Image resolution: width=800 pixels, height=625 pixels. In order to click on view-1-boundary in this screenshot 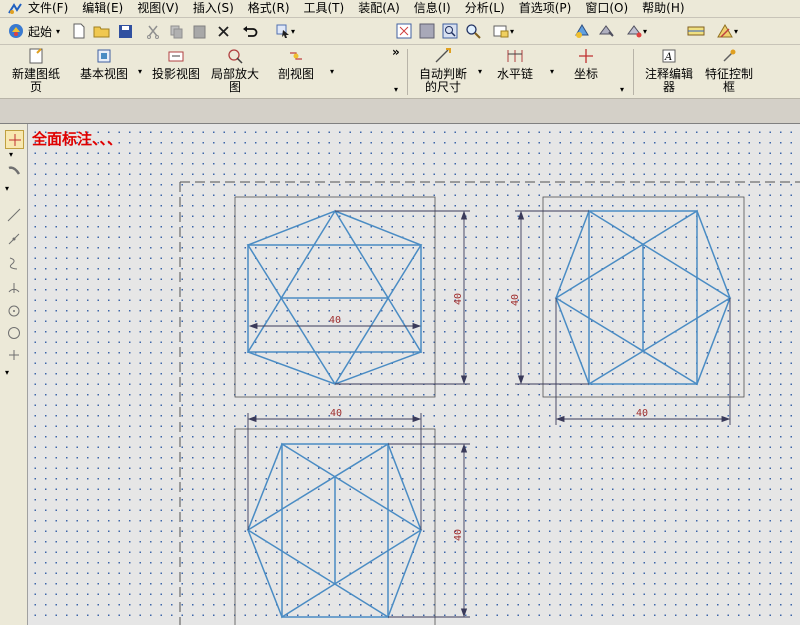, I will do `click(335, 297)`.